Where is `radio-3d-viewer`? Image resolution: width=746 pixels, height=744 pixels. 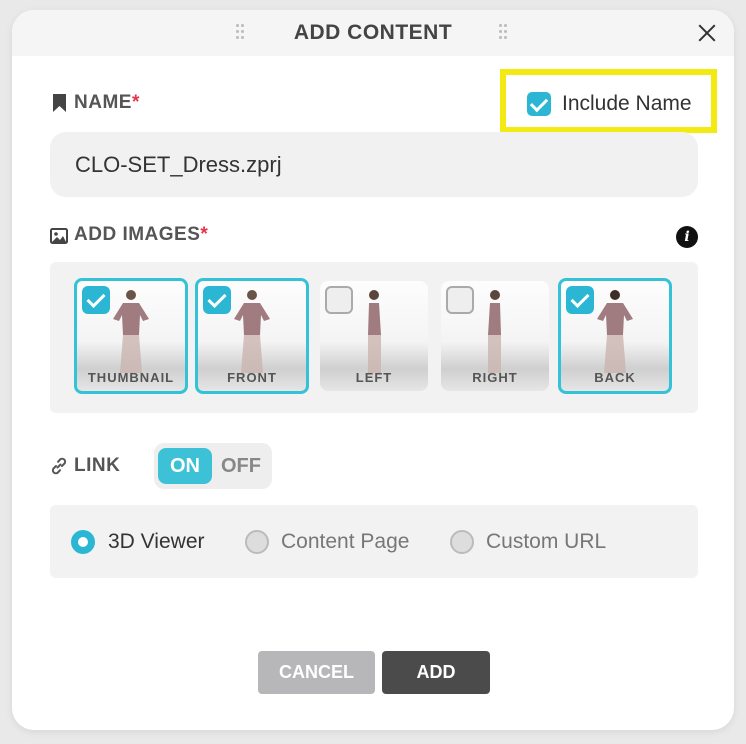 radio-3d-viewer is located at coordinates (83, 542).